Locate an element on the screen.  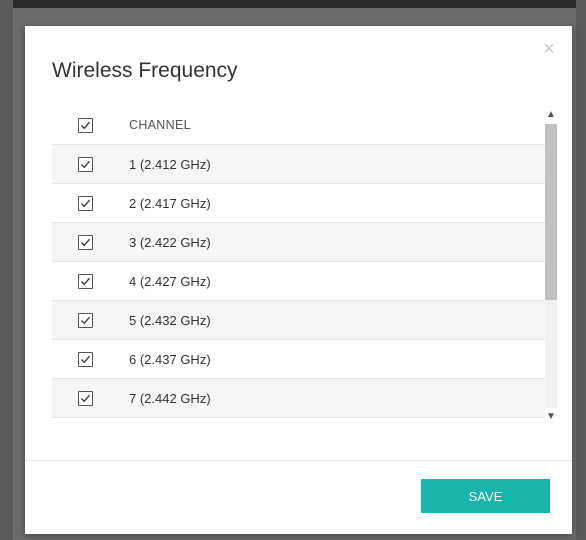
scrollbar-track is located at coordinates (551, 266).